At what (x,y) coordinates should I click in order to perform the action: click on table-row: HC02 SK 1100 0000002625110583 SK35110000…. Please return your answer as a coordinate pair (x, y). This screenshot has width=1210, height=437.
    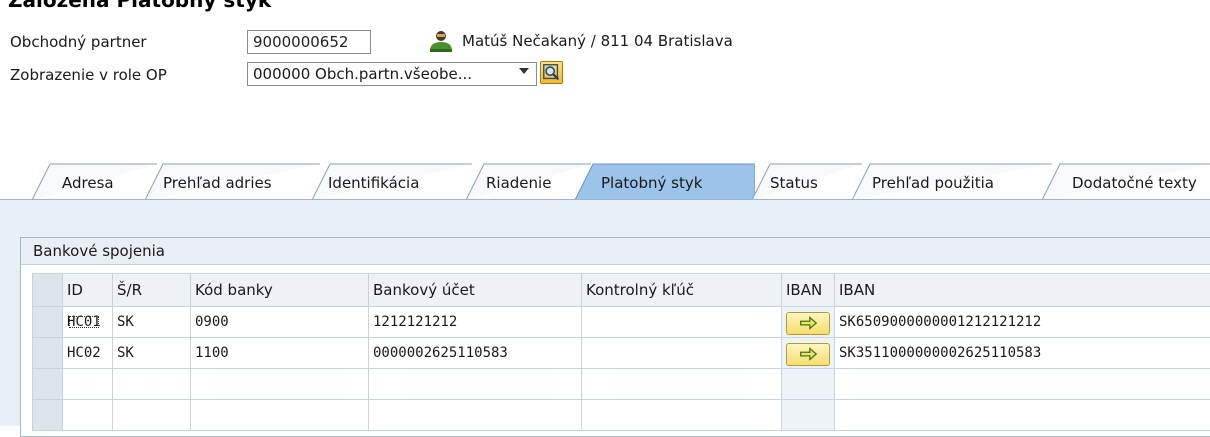
    Looking at the image, I should click on (621, 353).